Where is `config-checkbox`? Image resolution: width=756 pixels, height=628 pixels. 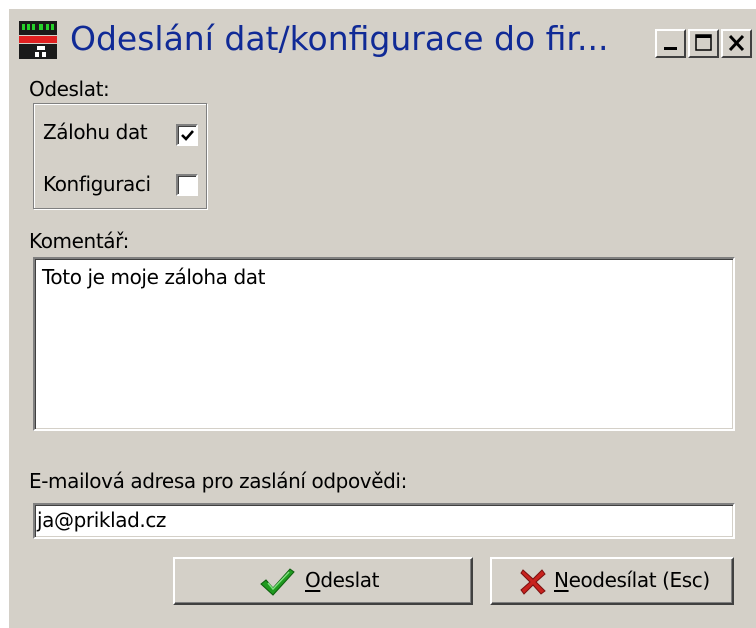 config-checkbox is located at coordinates (187, 185).